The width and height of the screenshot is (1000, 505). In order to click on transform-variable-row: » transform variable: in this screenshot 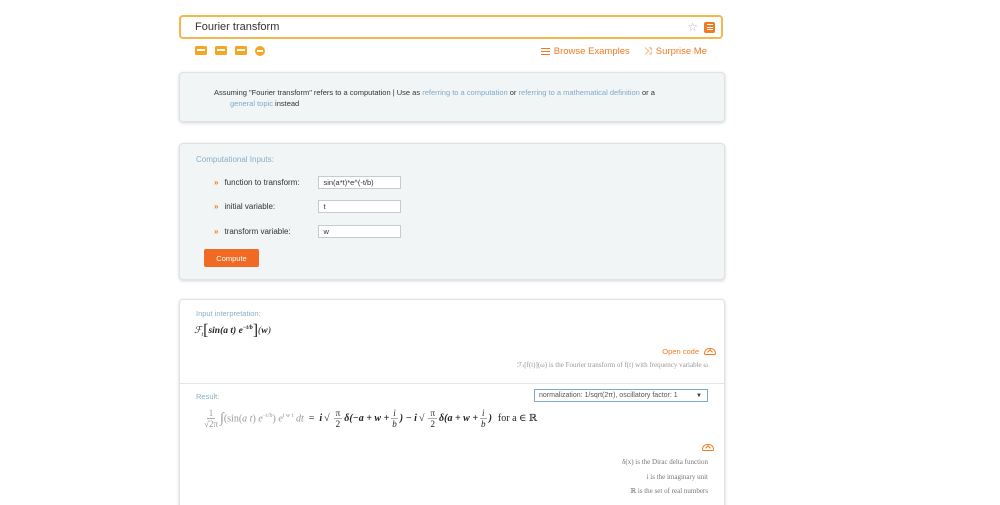, I will do `click(308, 231)`.